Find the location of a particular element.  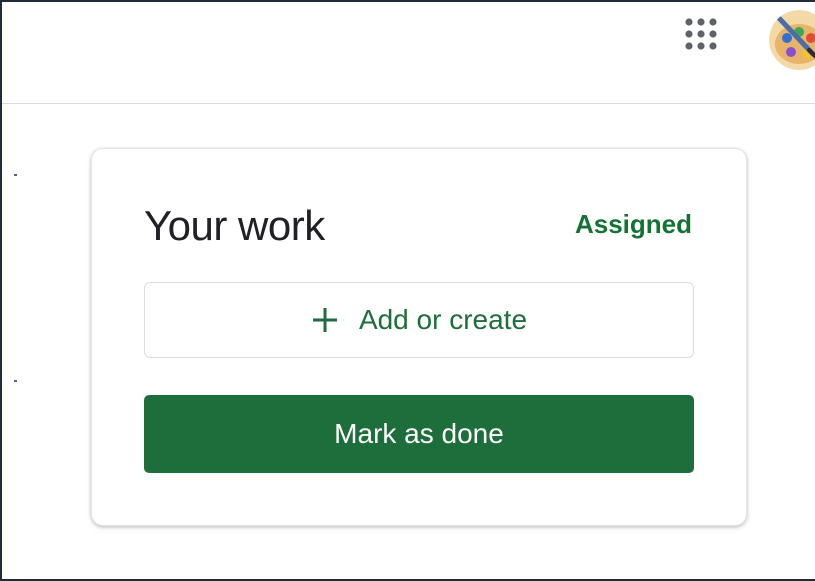

status-label: Assigned is located at coordinates (633, 224).